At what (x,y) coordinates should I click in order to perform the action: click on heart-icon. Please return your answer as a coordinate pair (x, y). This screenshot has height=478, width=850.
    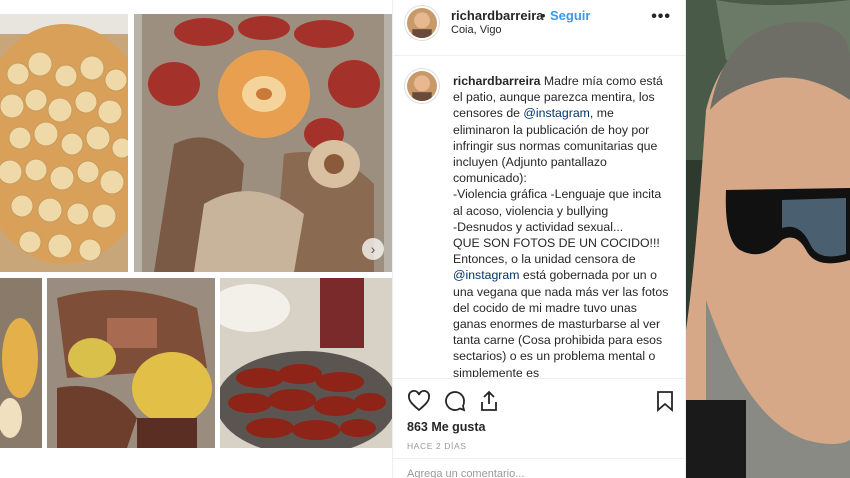
    Looking at the image, I should click on (419, 401).